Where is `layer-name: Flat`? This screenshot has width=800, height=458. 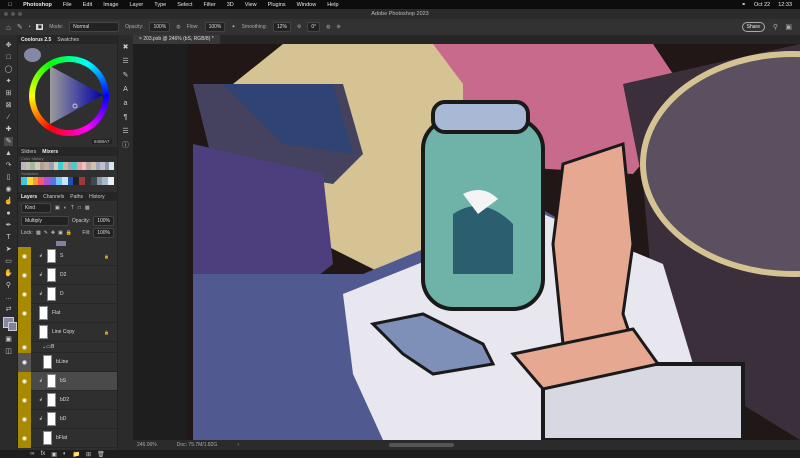
layer-name: Flat is located at coordinates (56, 313).